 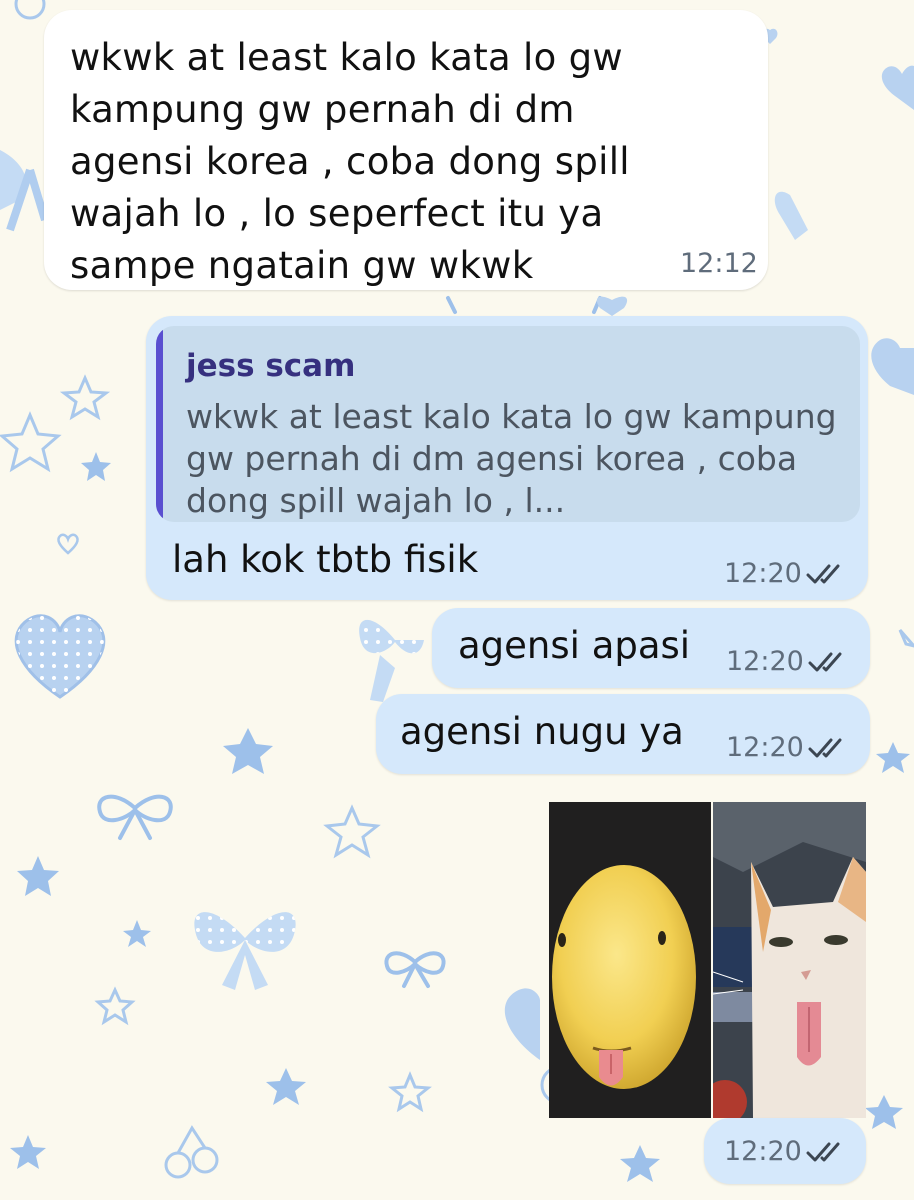 I want to click on quote-accent-bar, so click(x=159, y=424).